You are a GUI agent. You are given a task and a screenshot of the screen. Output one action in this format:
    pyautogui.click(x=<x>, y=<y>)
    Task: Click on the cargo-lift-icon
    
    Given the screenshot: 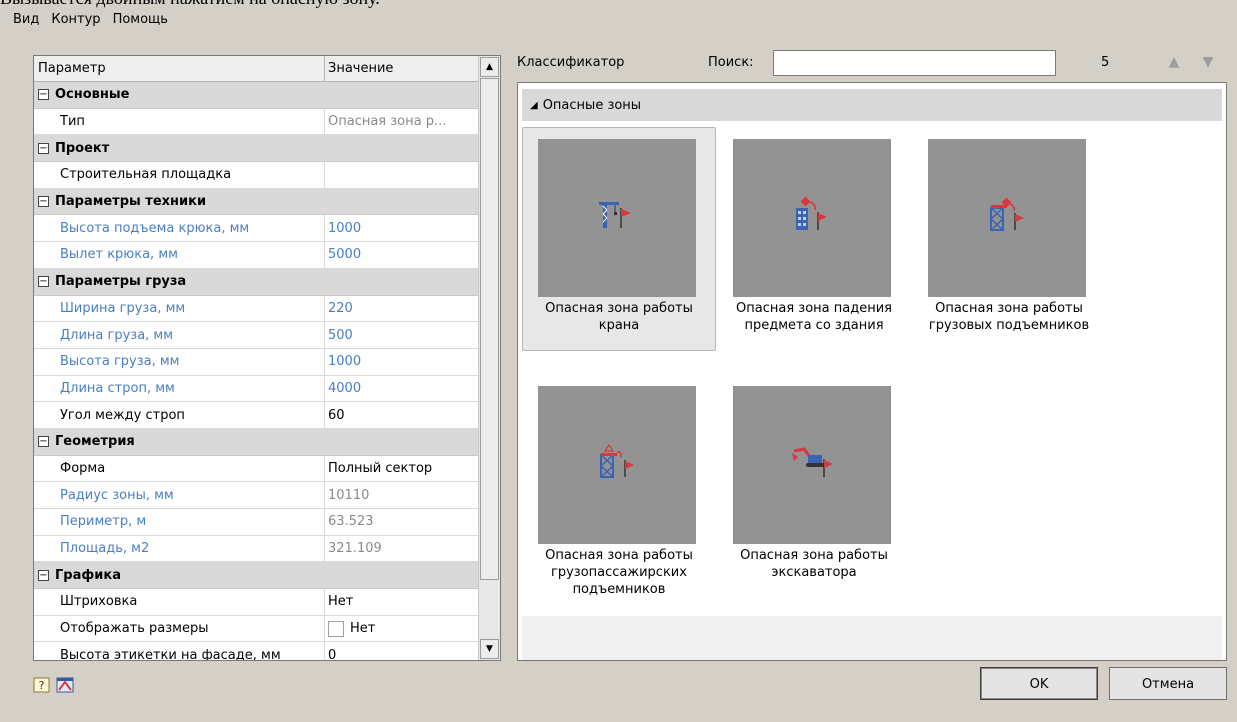 What is the action you would take?
    pyautogui.click(x=1007, y=218)
    